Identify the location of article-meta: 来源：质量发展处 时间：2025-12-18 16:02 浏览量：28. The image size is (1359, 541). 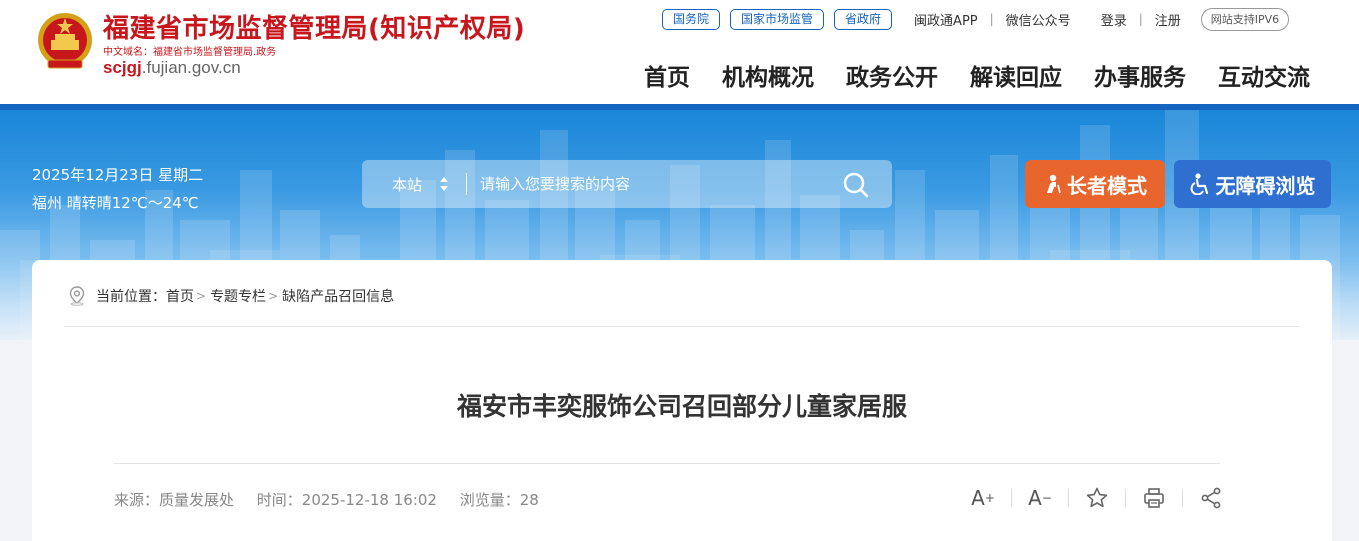
(335, 499).